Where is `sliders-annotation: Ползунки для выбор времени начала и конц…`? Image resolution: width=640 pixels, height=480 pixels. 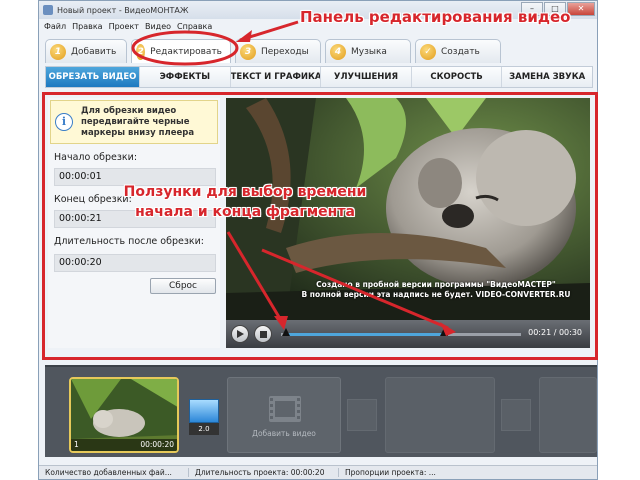 sliders-annotation: Ползунки для выбор времени начала и конц… is located at coordinates (245, 202).